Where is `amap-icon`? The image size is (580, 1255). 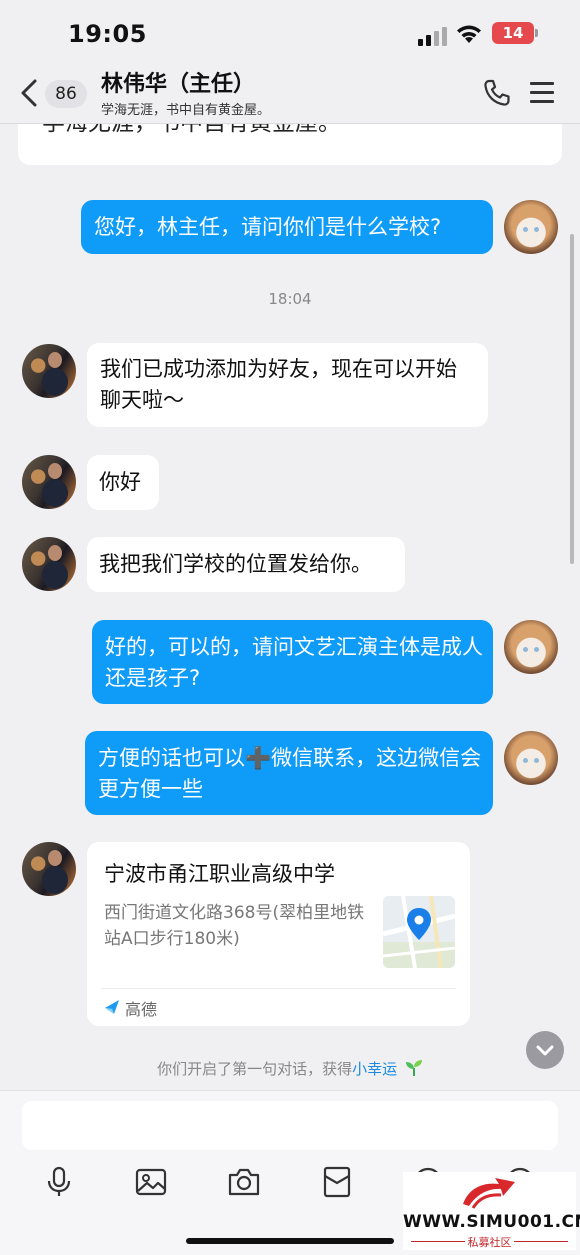 amap-icon is located at coordinates (112, 1007).